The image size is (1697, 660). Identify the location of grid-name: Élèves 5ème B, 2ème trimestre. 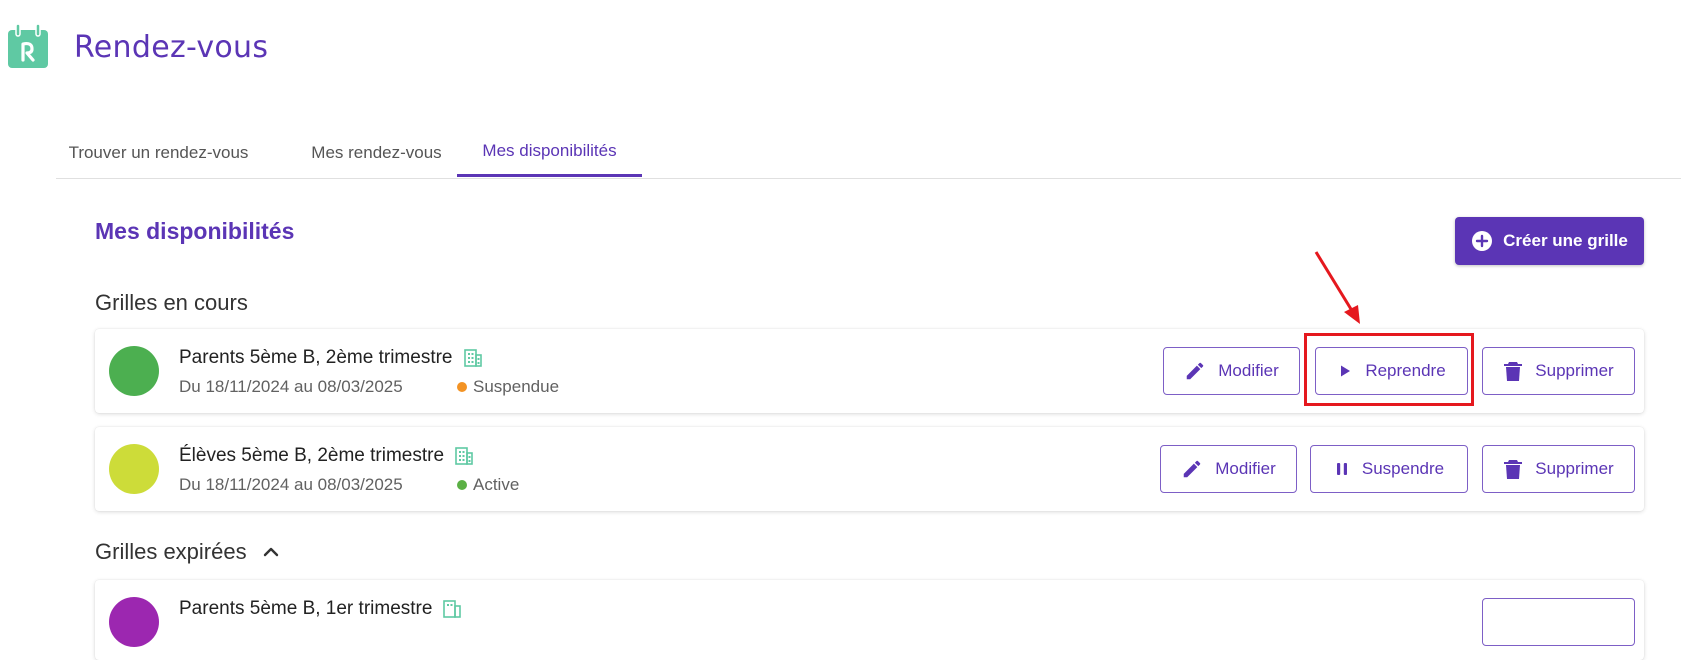
(326, 456).